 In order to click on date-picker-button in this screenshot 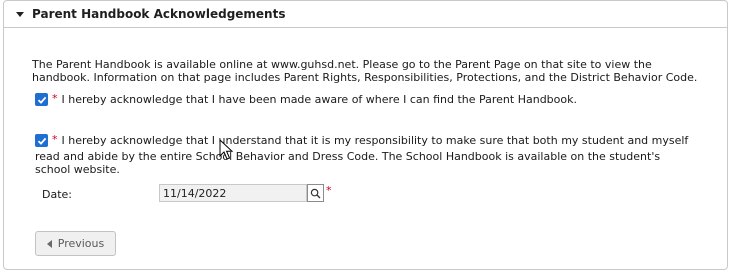, I will do `click(315, 193)`.